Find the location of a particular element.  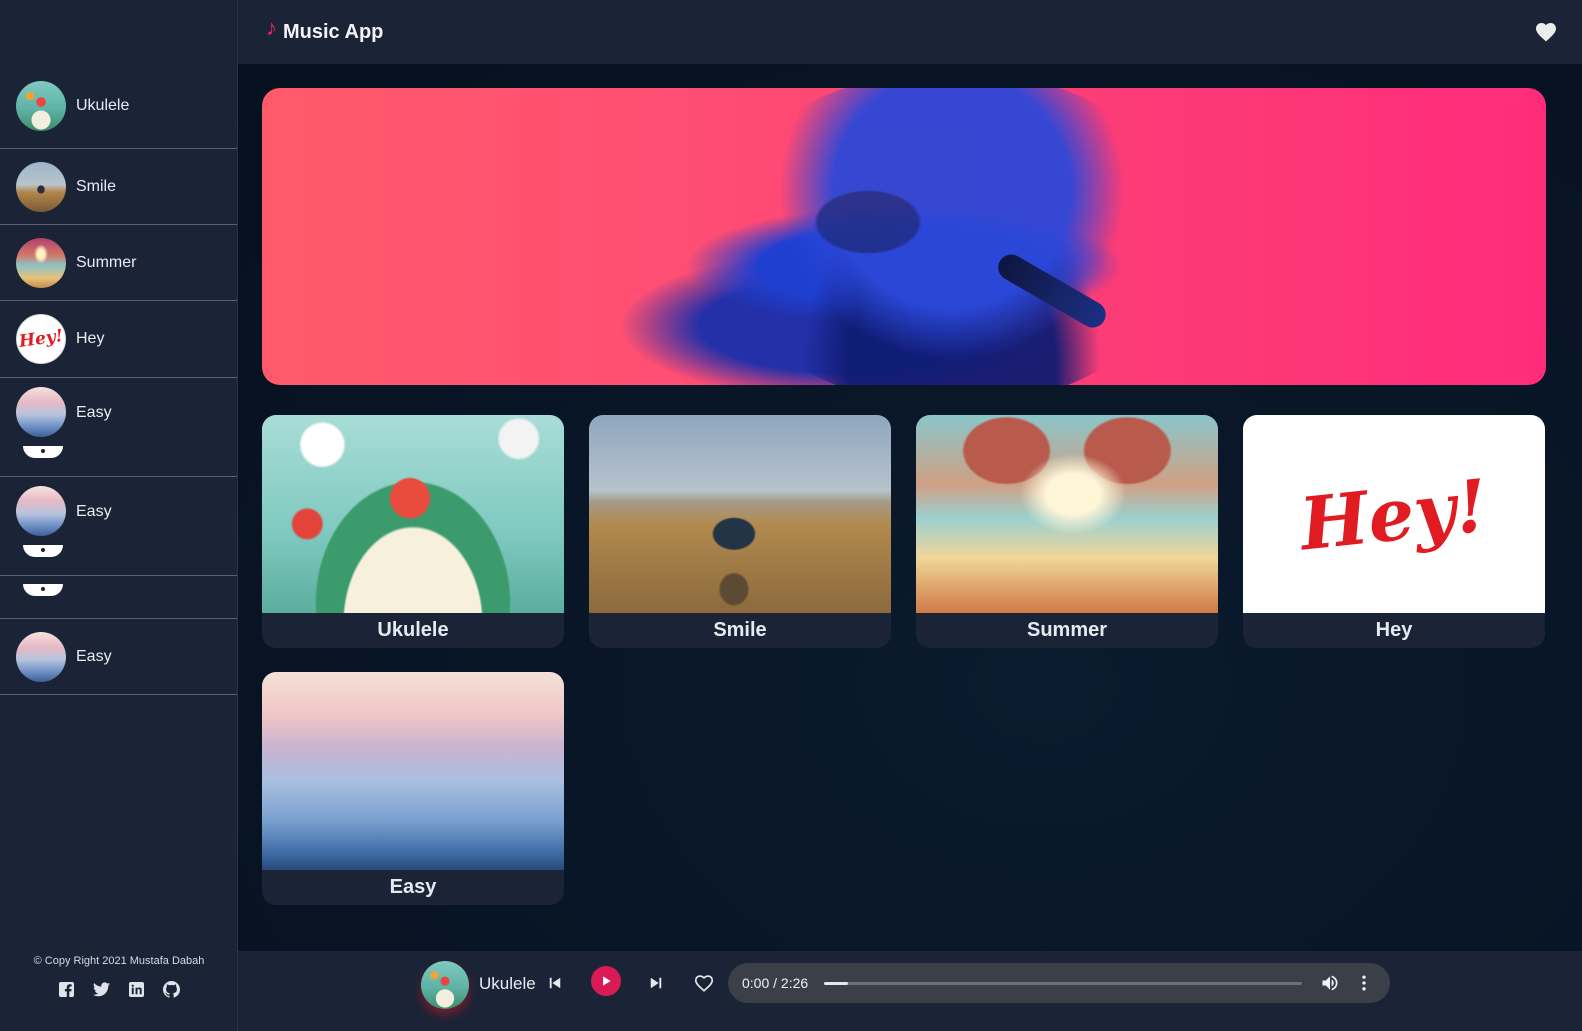

app-title: Music App is located at coordinates (333, 31).